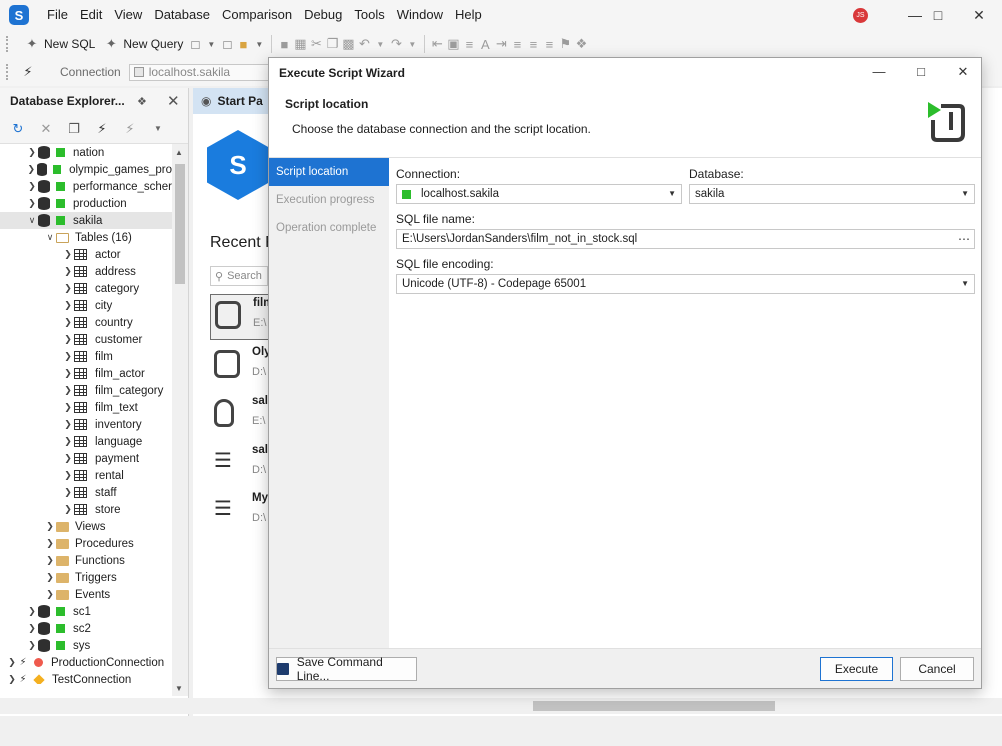 The width and height of the screenshot is (1002, 746). What do you see at coordinates (241, 317) in the screenshot?
I see `recent-item: film E:\` at bounding box center [241, 317].